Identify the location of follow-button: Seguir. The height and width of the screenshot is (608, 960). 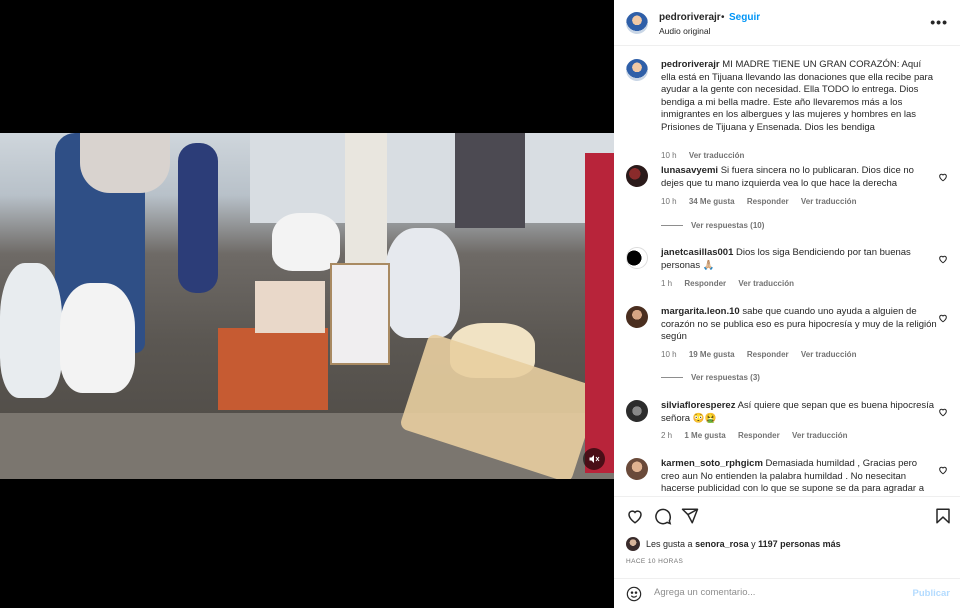
(744, 17).